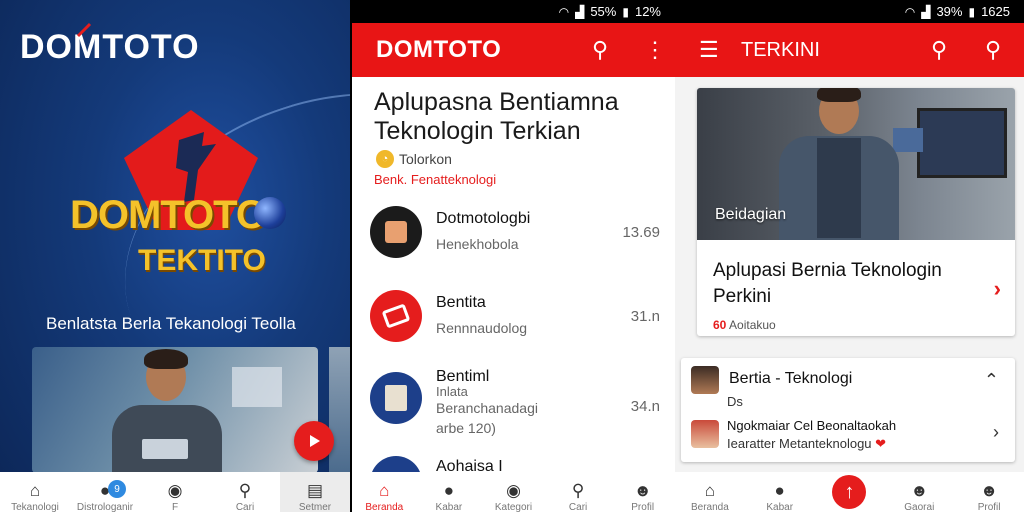  What do you see at coordinates (513, 507) in the screenshot?
I see `nav-label: Kategori` at bounding box center [513, 507].